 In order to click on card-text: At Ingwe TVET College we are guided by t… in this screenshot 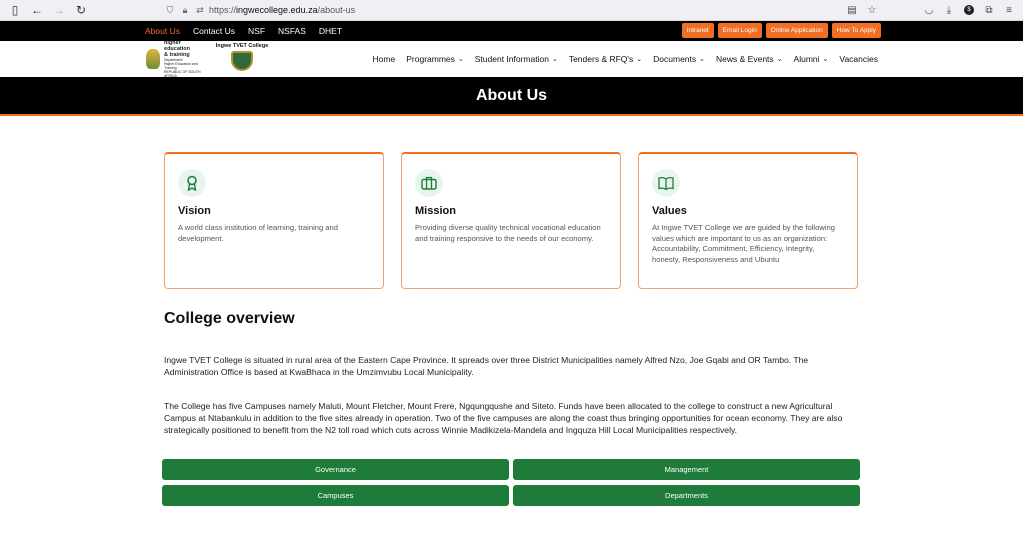, I will do `click(743, 243)`.